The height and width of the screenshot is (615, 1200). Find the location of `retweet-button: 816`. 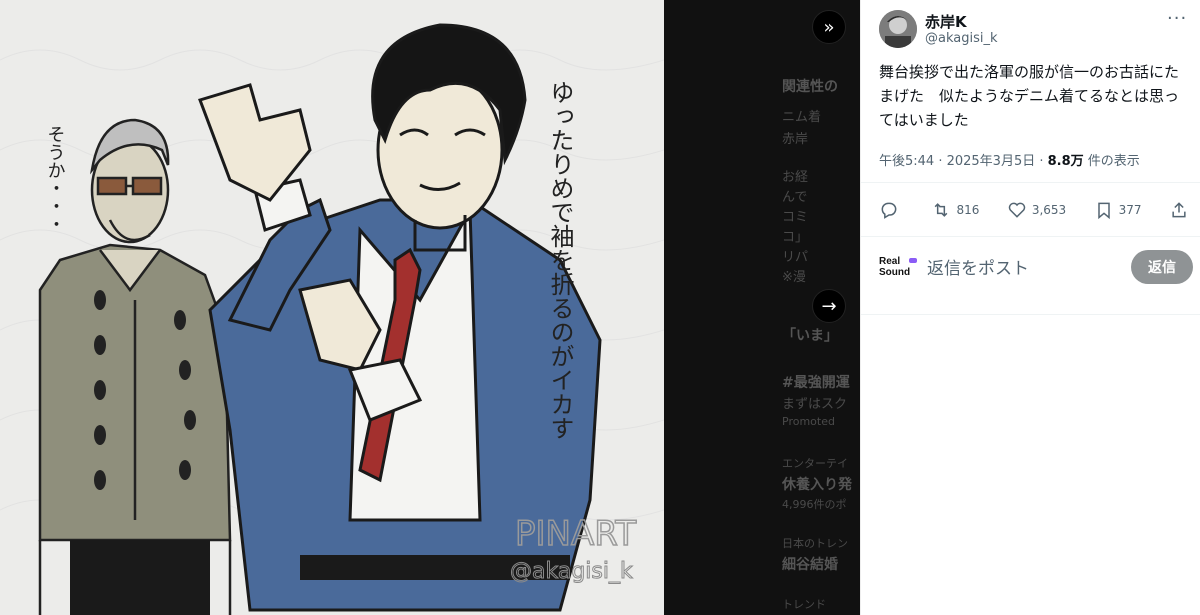

retweet-button: 816 is located at coordinates (955, 210).